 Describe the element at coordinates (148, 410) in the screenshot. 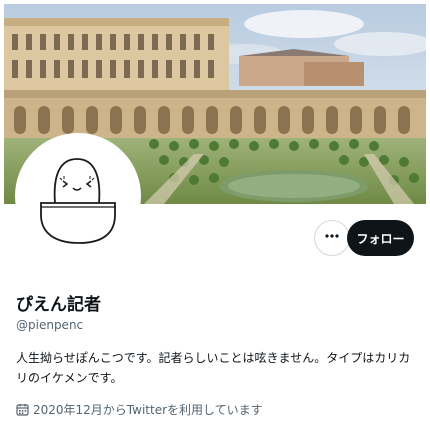

I see `joined-date-text: 2020年12月からTwitterを利用しています` at that location.